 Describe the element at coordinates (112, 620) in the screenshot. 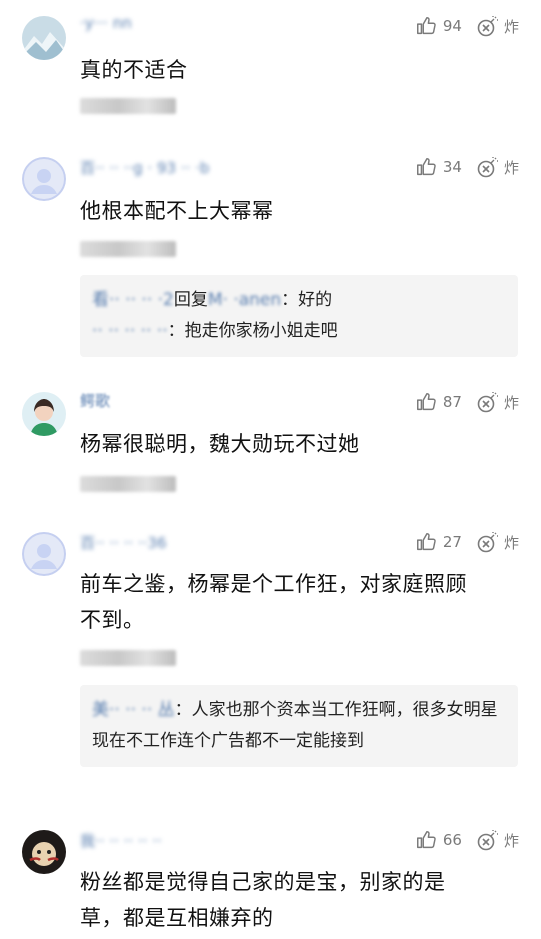

I see `comment-text-line: 不到。` at that location.